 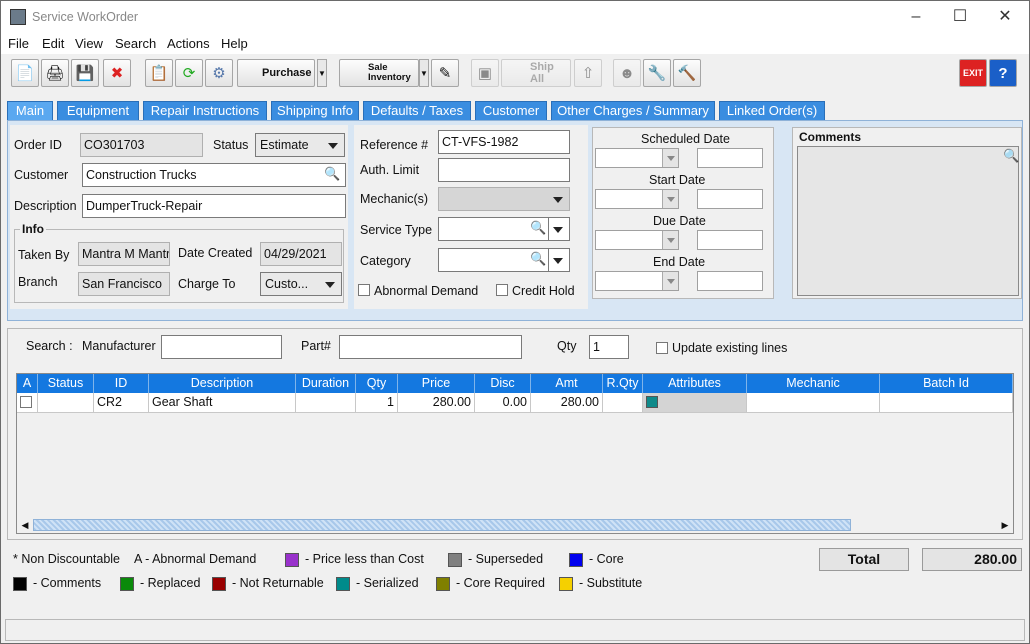 What do you see at coordinates (1011, 156) in the screenshot?
I see `comments-search-icon: 🔍` at bounding box center [1011, 156].